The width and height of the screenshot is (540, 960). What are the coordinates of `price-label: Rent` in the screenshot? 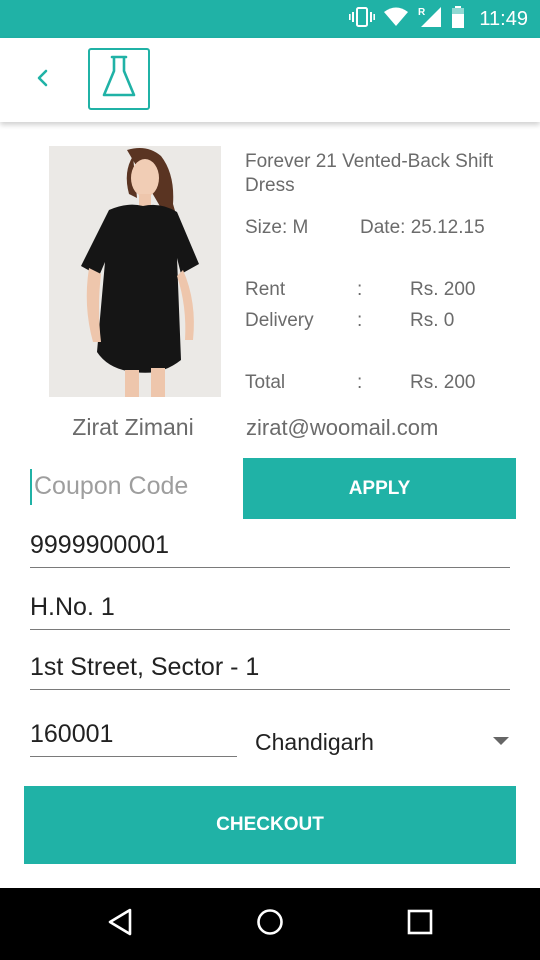 It's located at (265, 289).